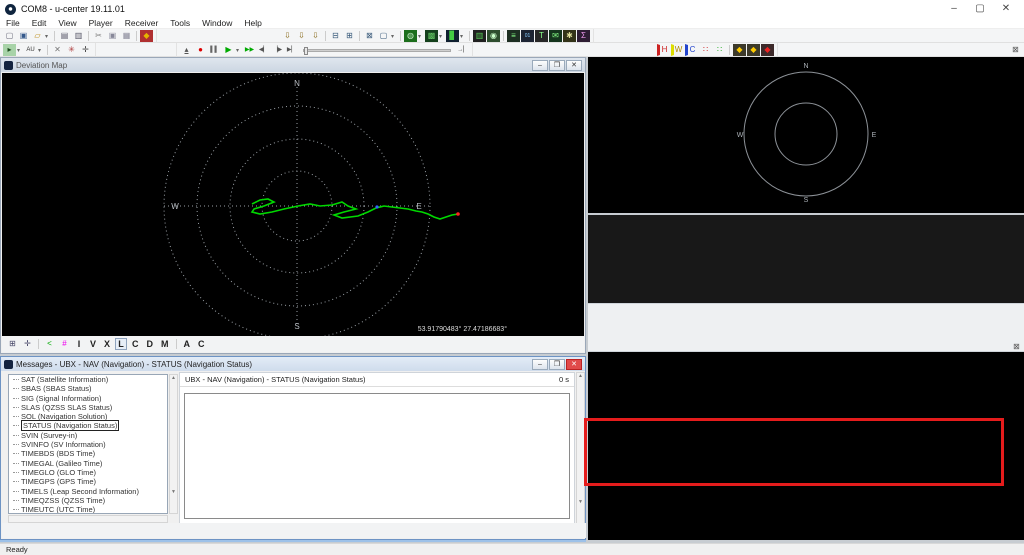  Describe the element at coordinates (27, 344) in the screenshot. I see `dev-center-icon: ✛` at that location.